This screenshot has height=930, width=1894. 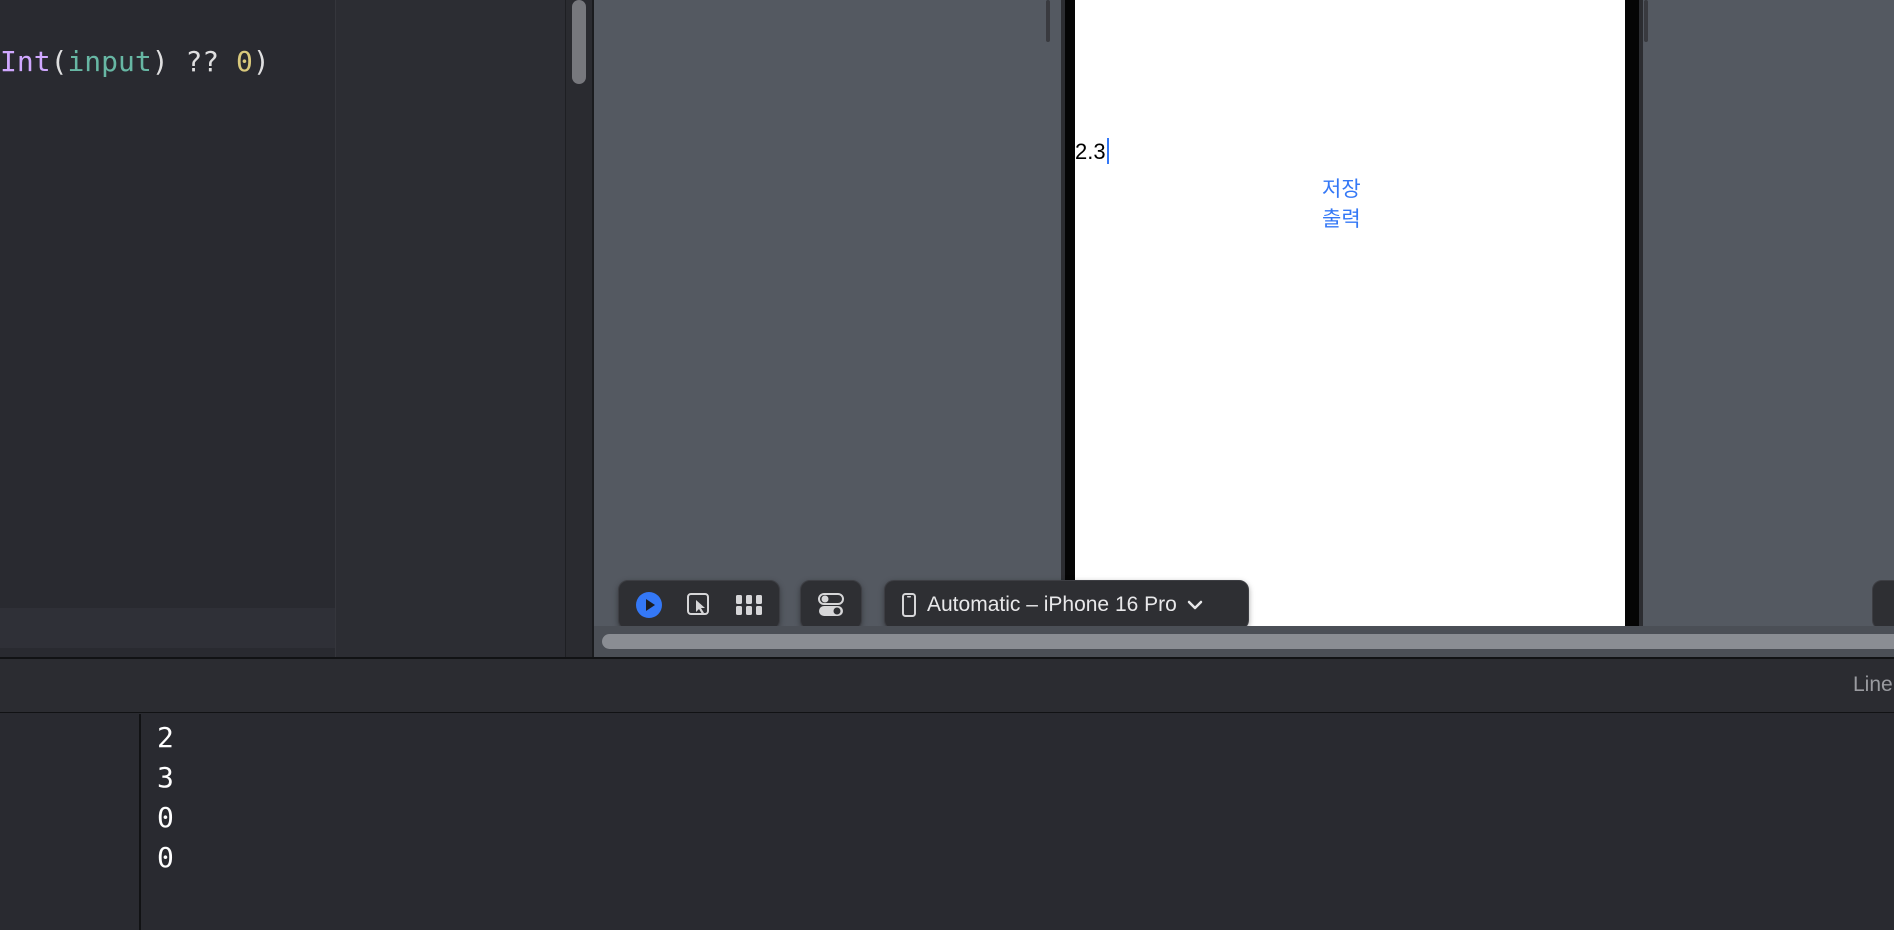 I want to click on selectable-mode-button, so click(x=699, y=605).